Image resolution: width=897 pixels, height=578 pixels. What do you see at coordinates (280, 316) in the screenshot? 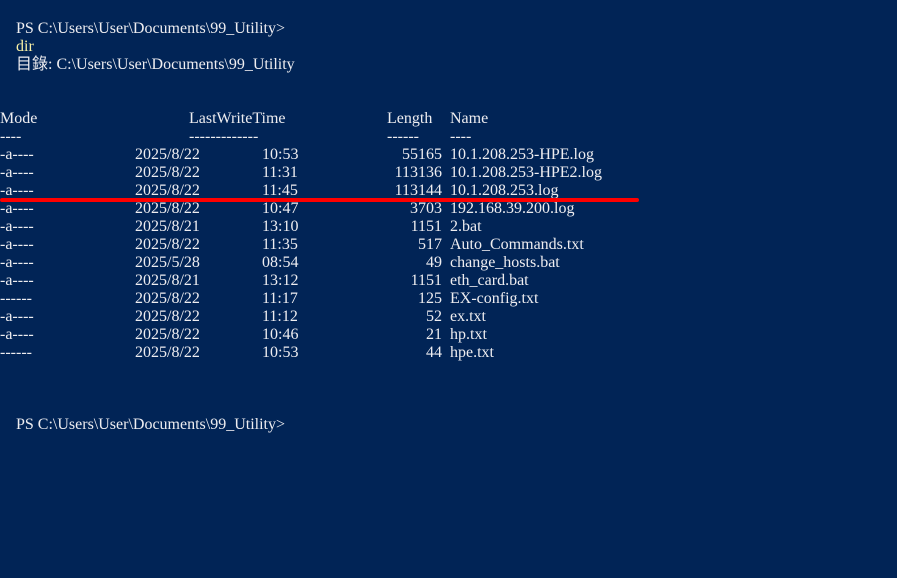
I see `row-time: 11:12` at bounding box center [280, 316].